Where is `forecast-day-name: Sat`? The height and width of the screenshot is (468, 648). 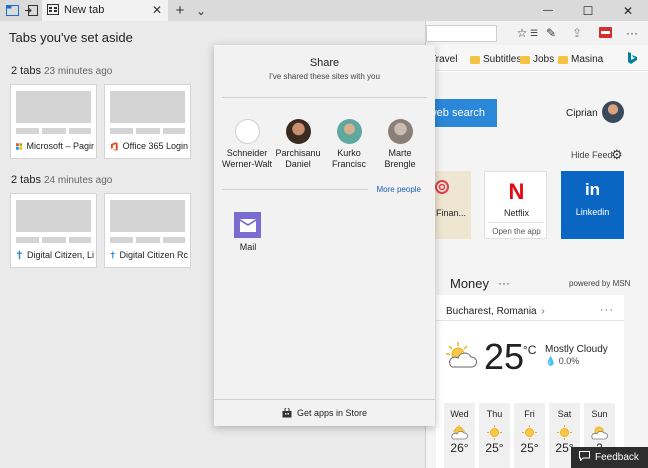 forecast-day-name: Sat is located at coordinates (564, 414).